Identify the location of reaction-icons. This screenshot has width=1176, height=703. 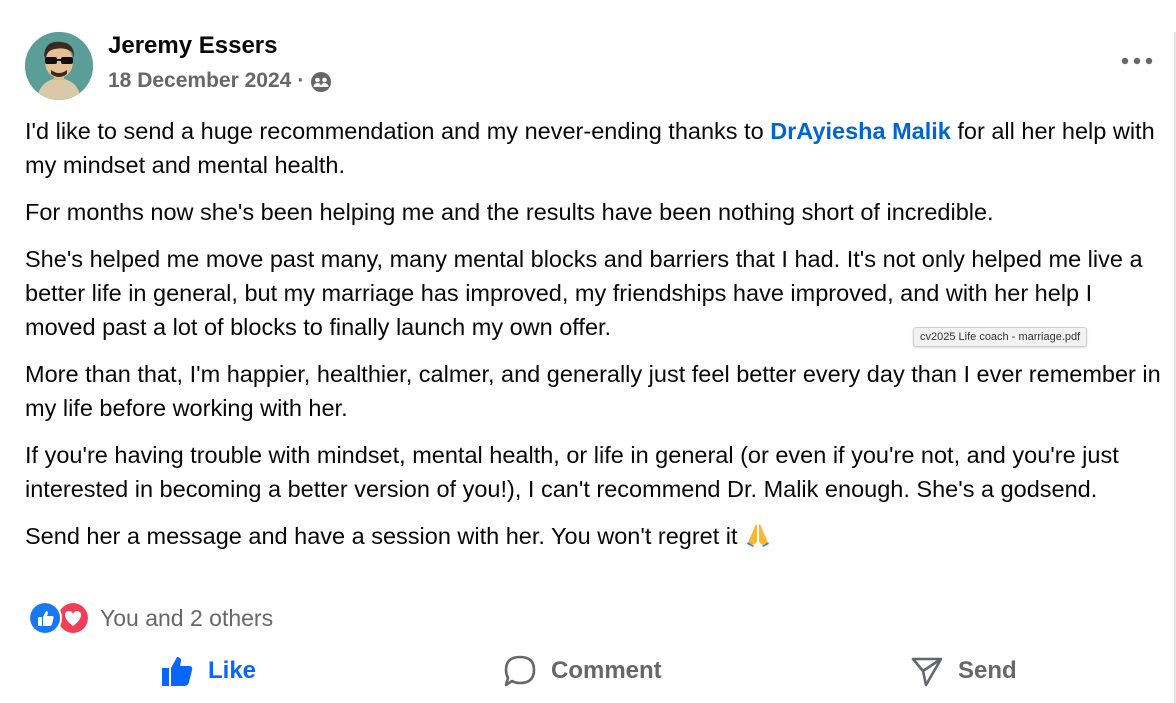
(59, 618).